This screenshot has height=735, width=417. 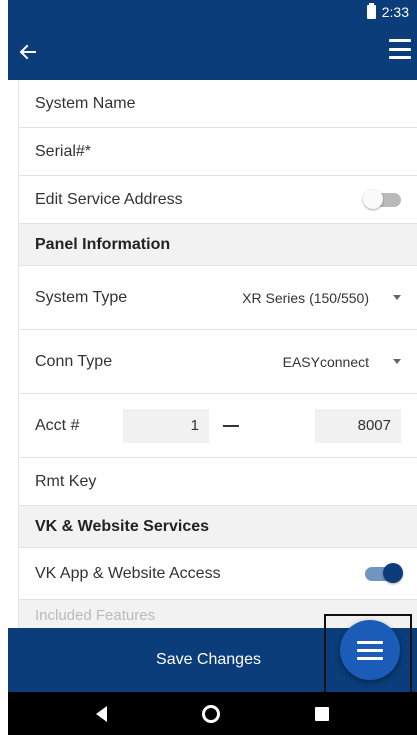 I want to click on included-features-title: Included Features, so click(x=95, y=615).